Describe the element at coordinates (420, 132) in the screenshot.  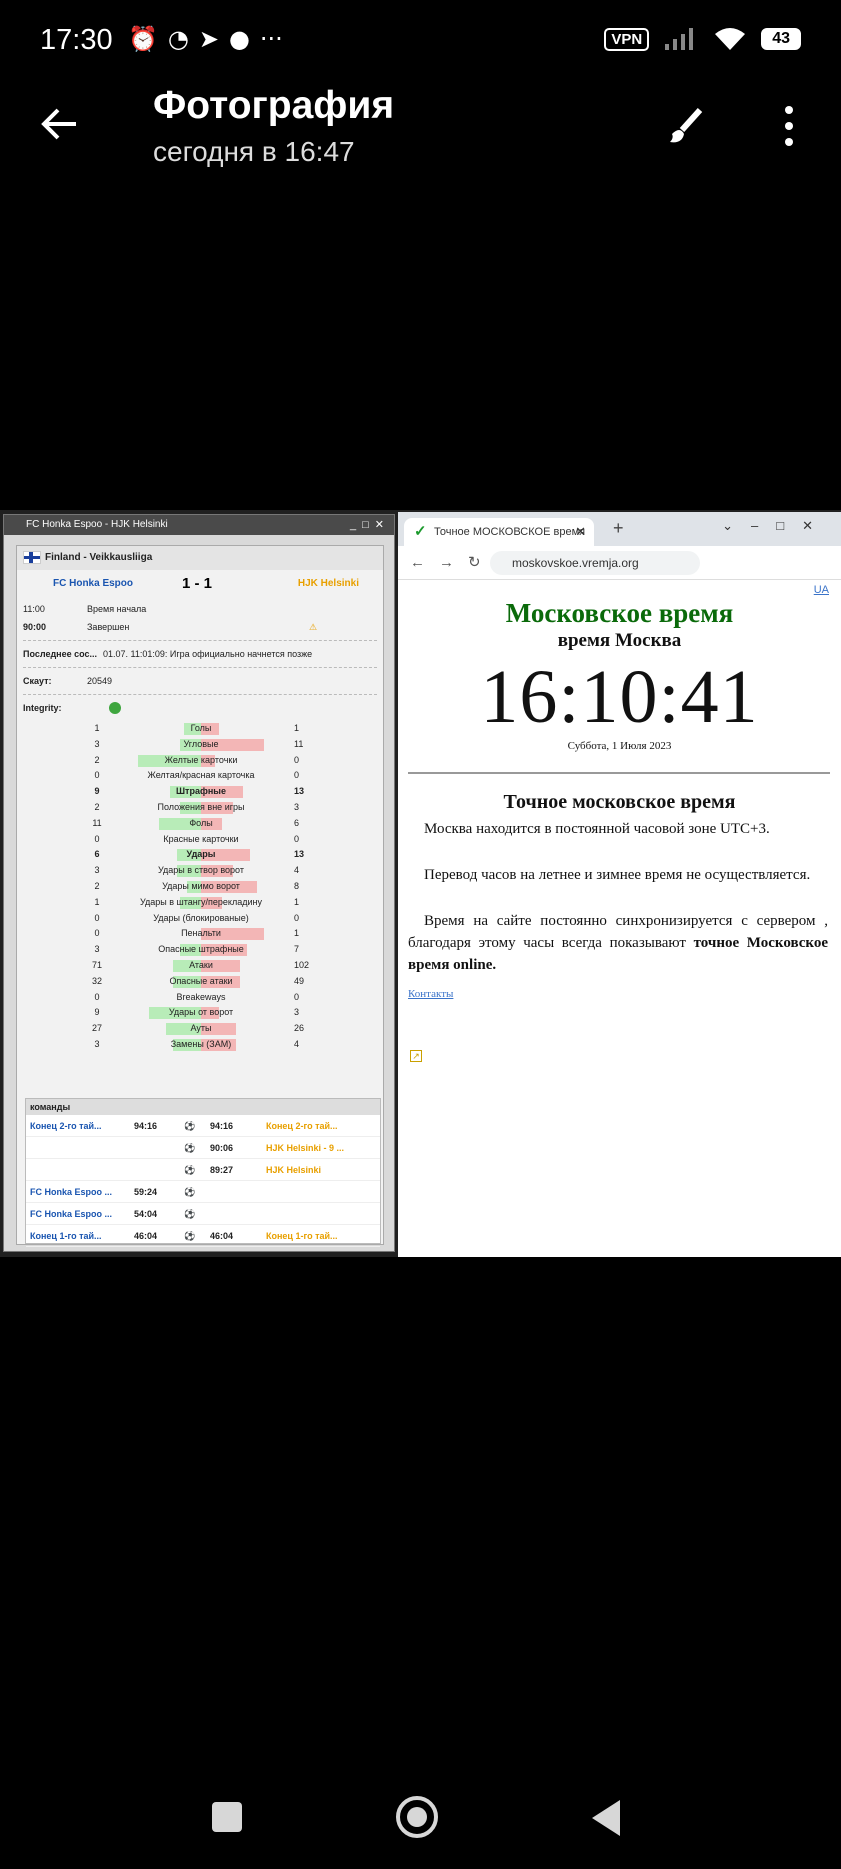
I see `app-bar: Фотография сегодня в 16:47` at that location.